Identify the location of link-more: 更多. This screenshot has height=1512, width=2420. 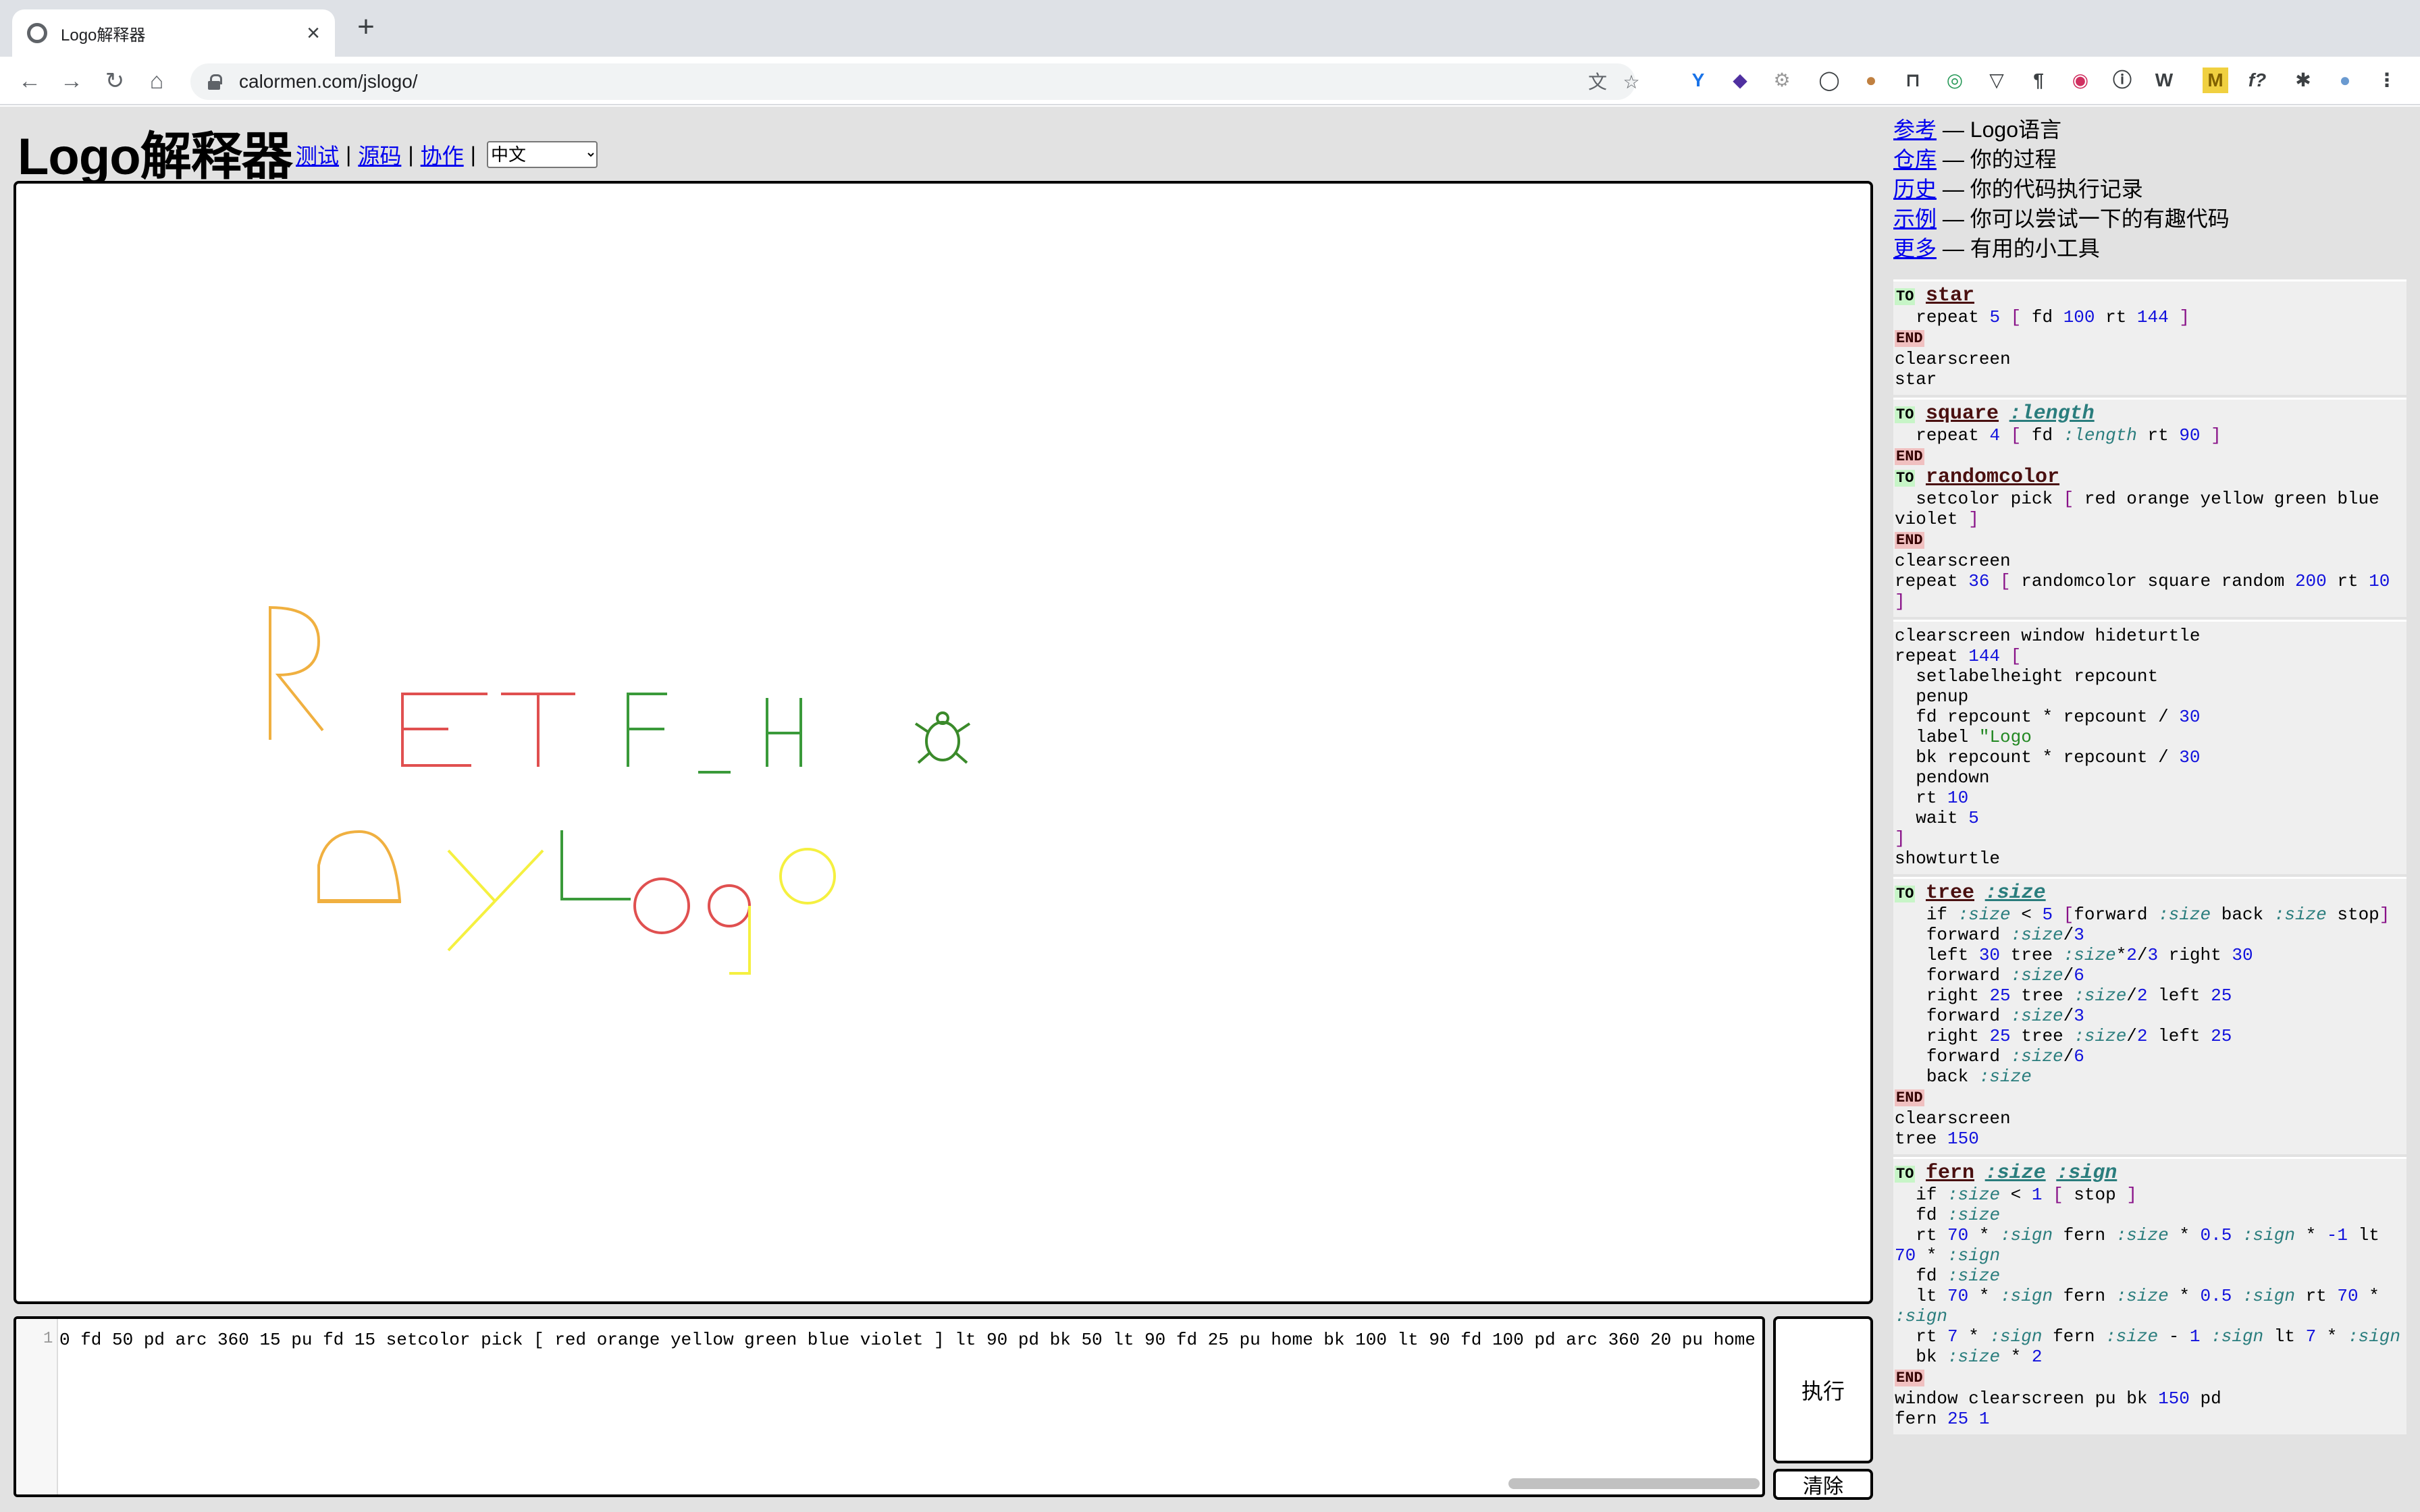
(1915, 249).